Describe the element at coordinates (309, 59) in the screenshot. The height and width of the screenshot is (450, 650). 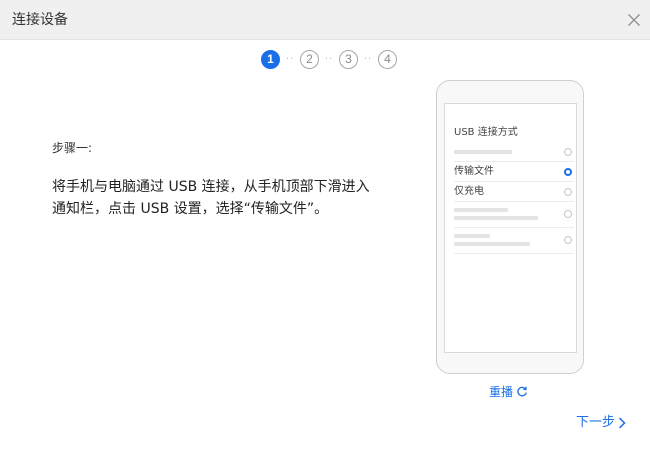
I see `step-2: 2` at that location.